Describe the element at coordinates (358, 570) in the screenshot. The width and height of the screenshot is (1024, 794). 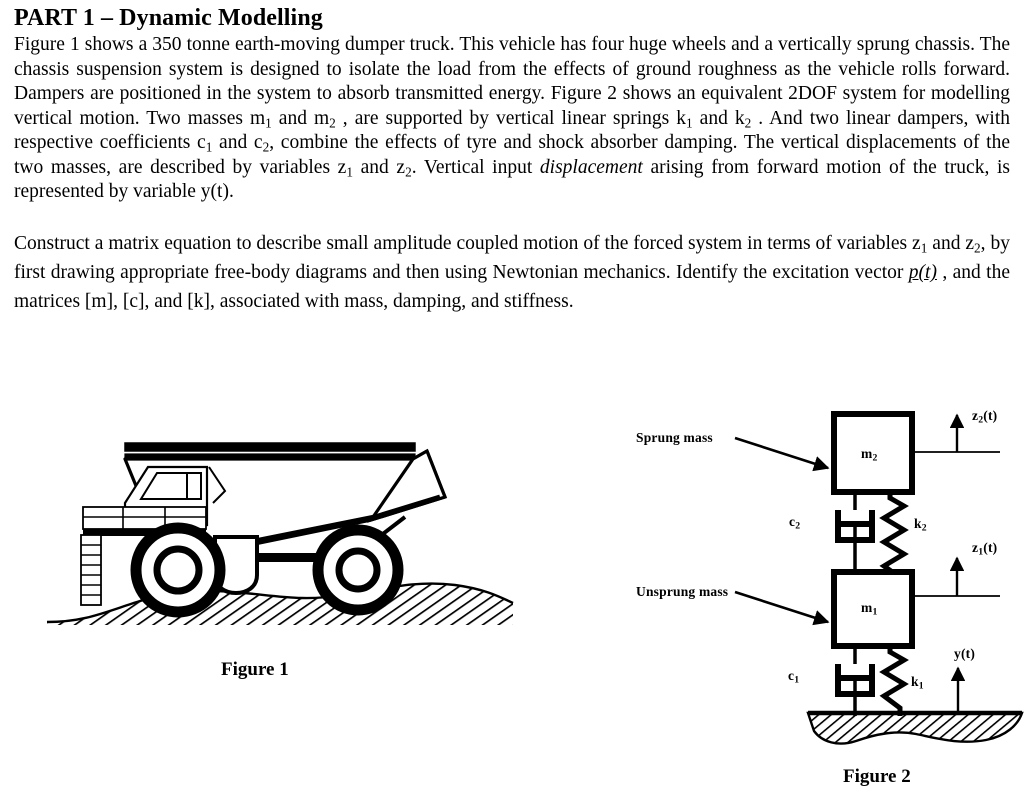
I see `truck-rear-wheel` at that location.